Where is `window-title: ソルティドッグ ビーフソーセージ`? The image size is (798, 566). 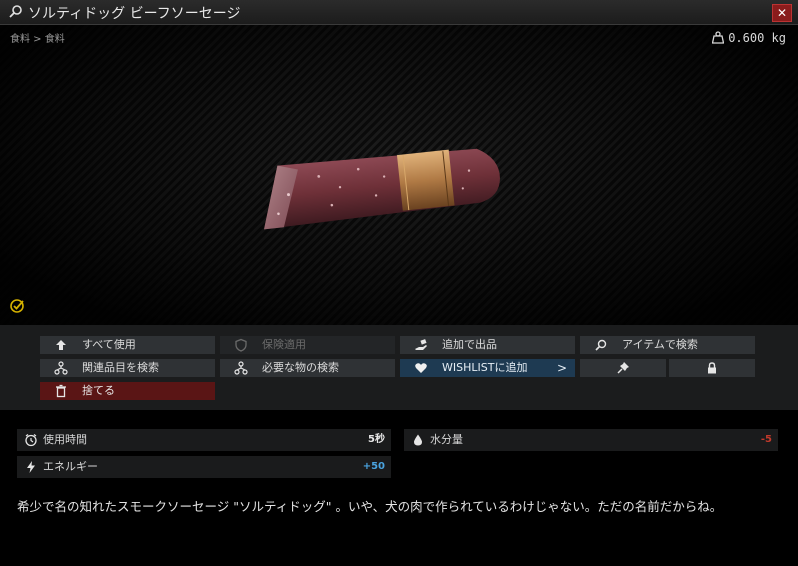
window-title: ソルティドッグ ビーフソーセージ is located at coordinates (134, 14).